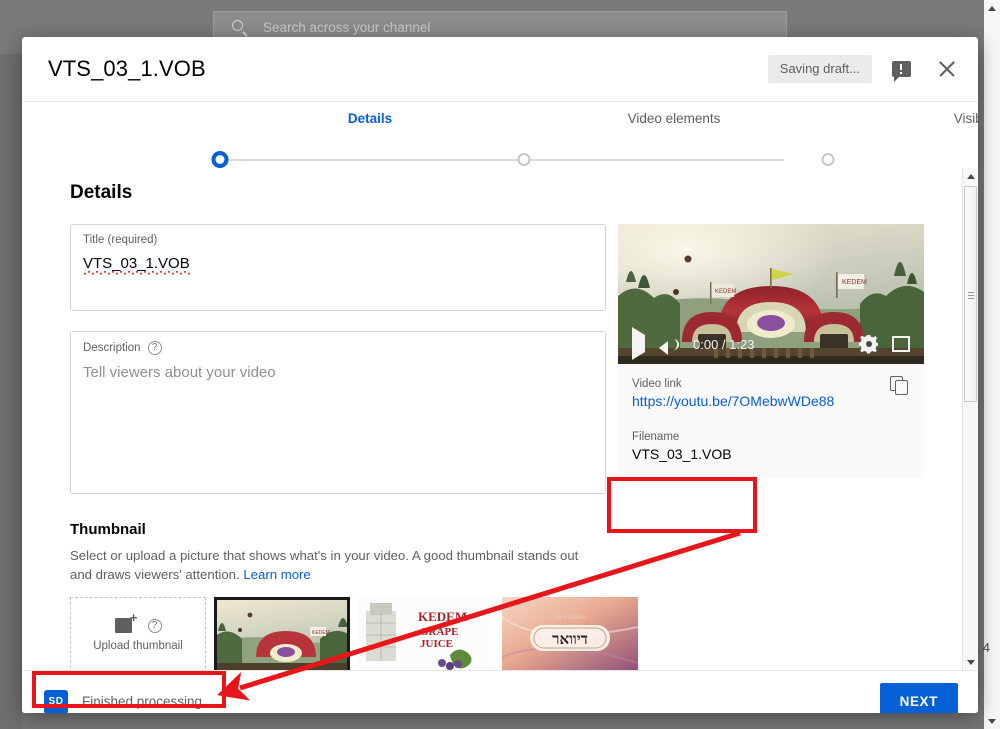 This screenshot has height=729, width=1000. I want to click on upload-stepper: Details Video elements Visibility, so click(500, 135).